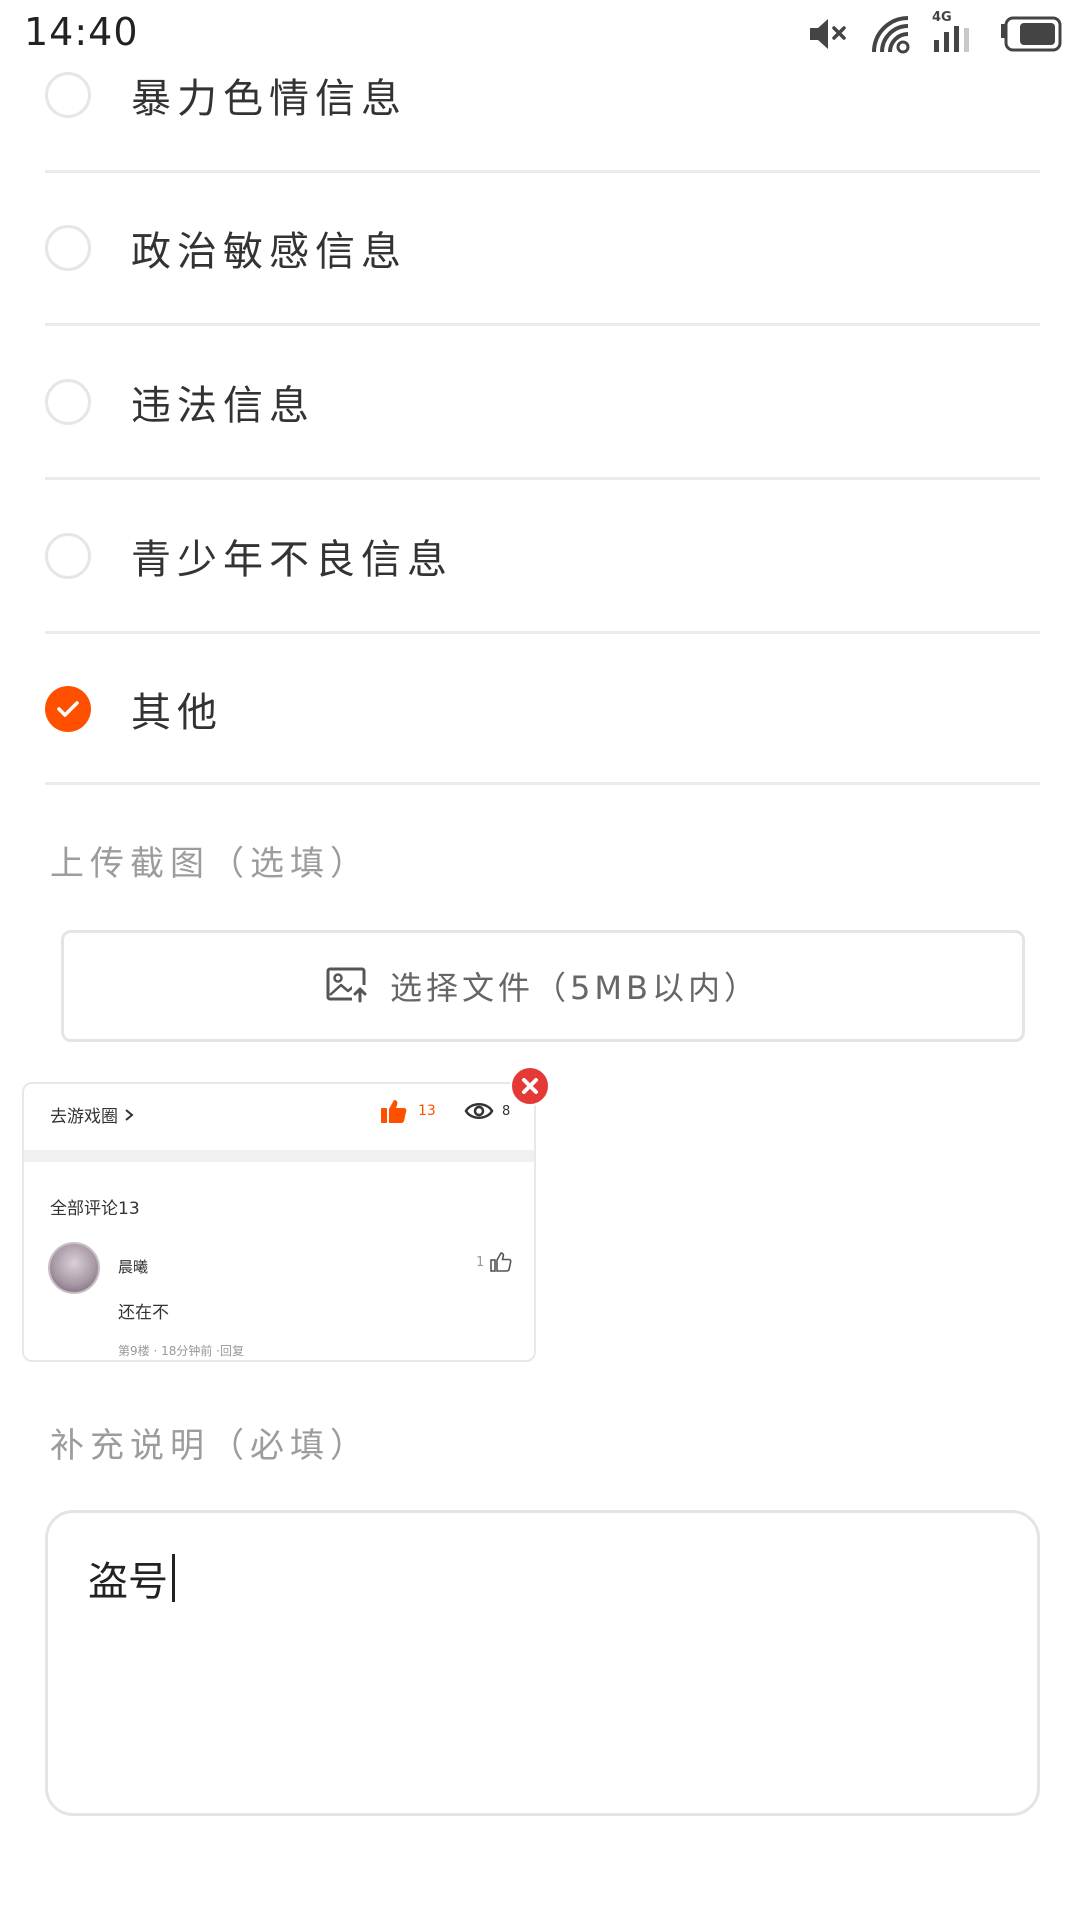  What do you see at coordinates (347, 986) in the screenshot?
I see `image-upload-icon` at bounding box center [347, 986].